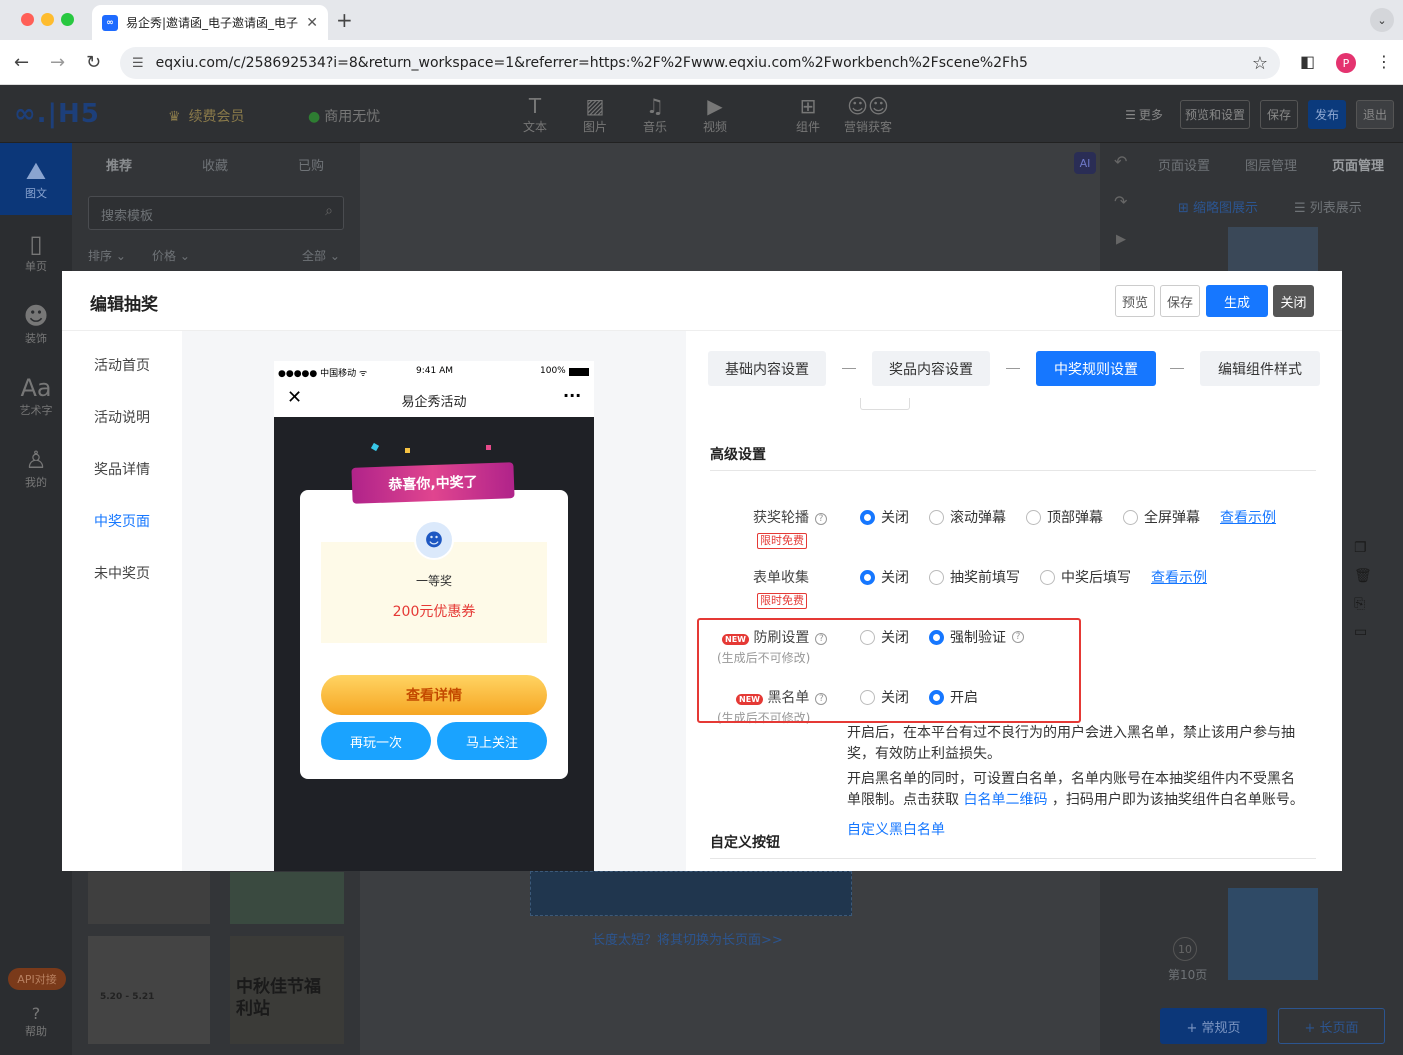 The image size is (1403, 1055). What do you see at coordinates (1135, 301) in the screenshot?
I see `modal-preview-button: 预览` at bounding box center [1135, 301].